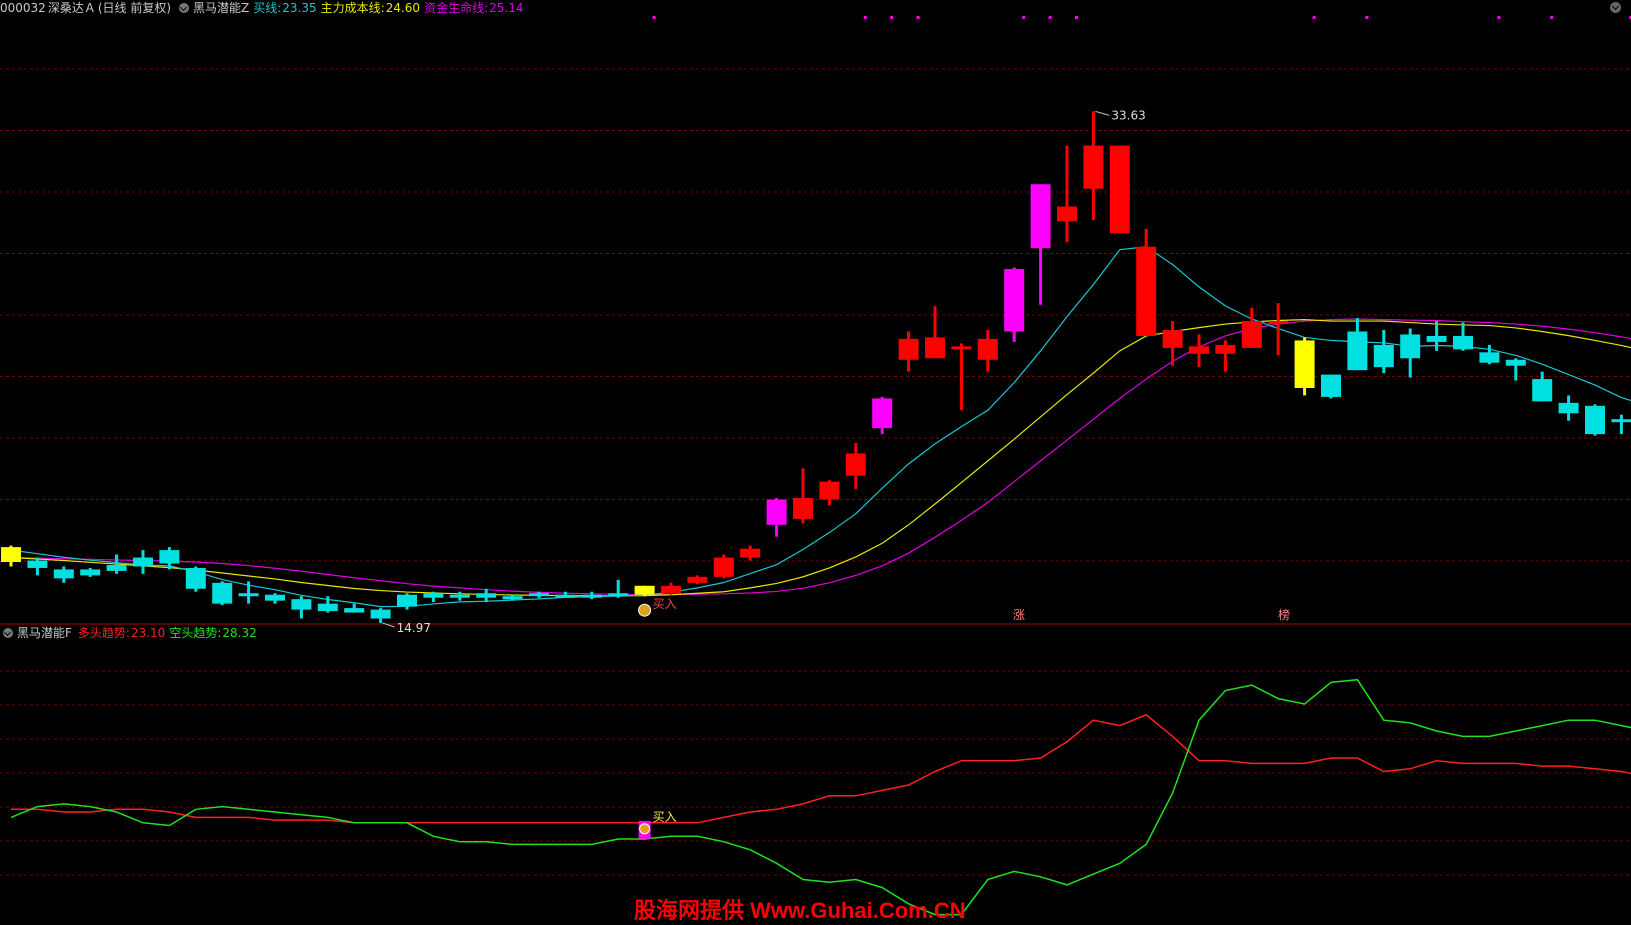 Image resolution: width=1631 pixels, height=925 pixels. I want to click on event-zhang-label: 涨, so click(1019, 614).